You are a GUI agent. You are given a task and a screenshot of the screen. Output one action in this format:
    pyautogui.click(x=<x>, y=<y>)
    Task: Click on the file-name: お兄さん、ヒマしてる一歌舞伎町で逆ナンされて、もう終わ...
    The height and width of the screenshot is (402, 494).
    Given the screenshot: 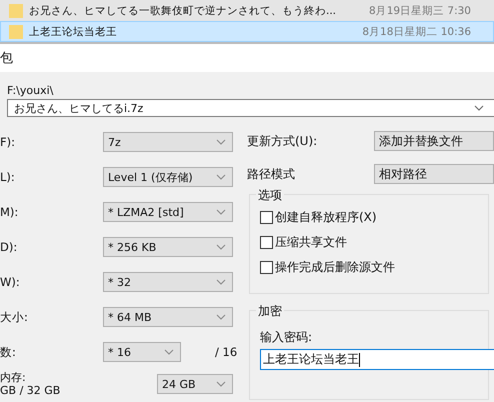 What is the action you would take?
    pyautogui.click(x=183, y=11)
    